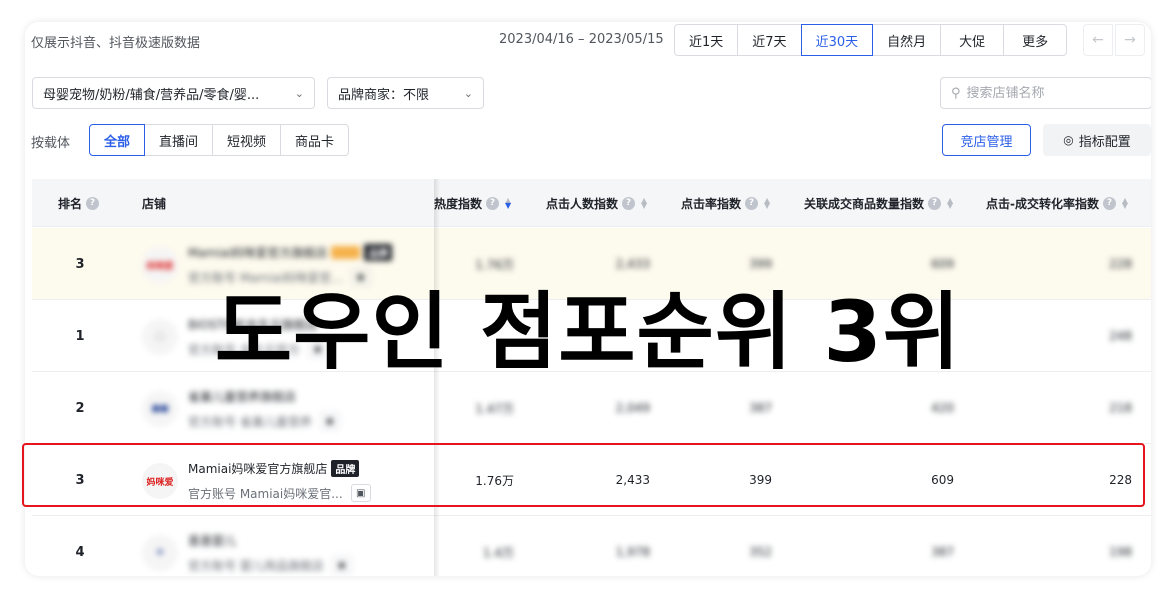 This screenshot has width=1176, height=601. I want to click on metric-config-button: ◎ 指标配置, so click(1097, 140).